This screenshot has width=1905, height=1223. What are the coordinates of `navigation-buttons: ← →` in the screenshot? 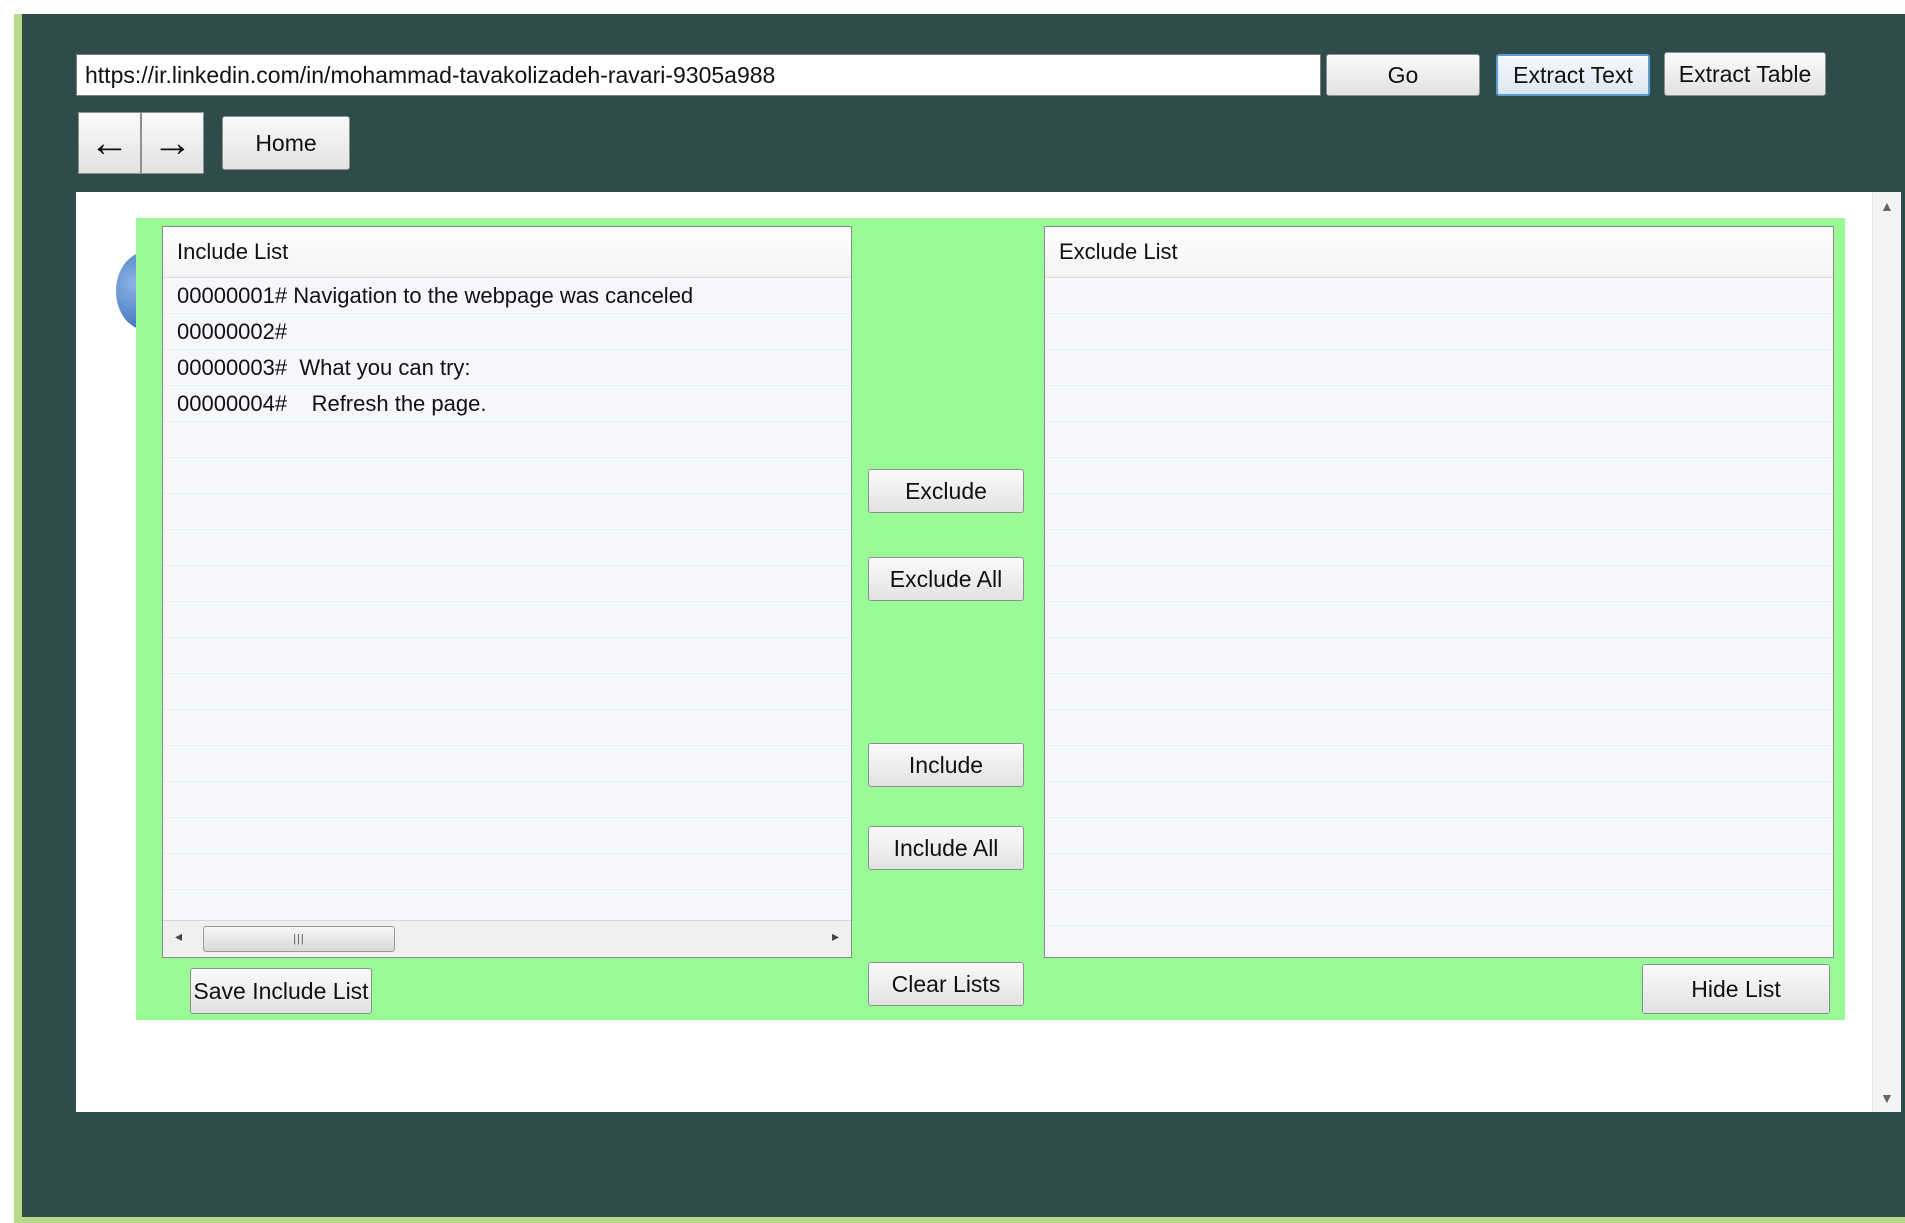 It's located at (141, 143).